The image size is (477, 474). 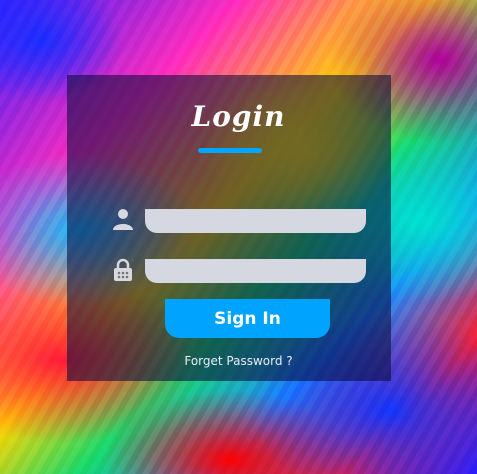 What do you see at coordinates (123, 219) in the screenshot?
I see `user-icon` at bounding box center [123, 219].